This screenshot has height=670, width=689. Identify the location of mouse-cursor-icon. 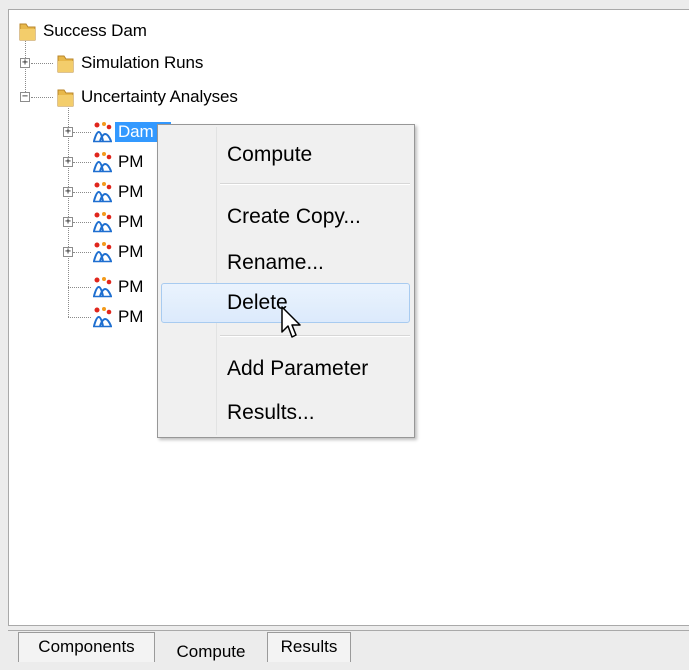
(291, 322).